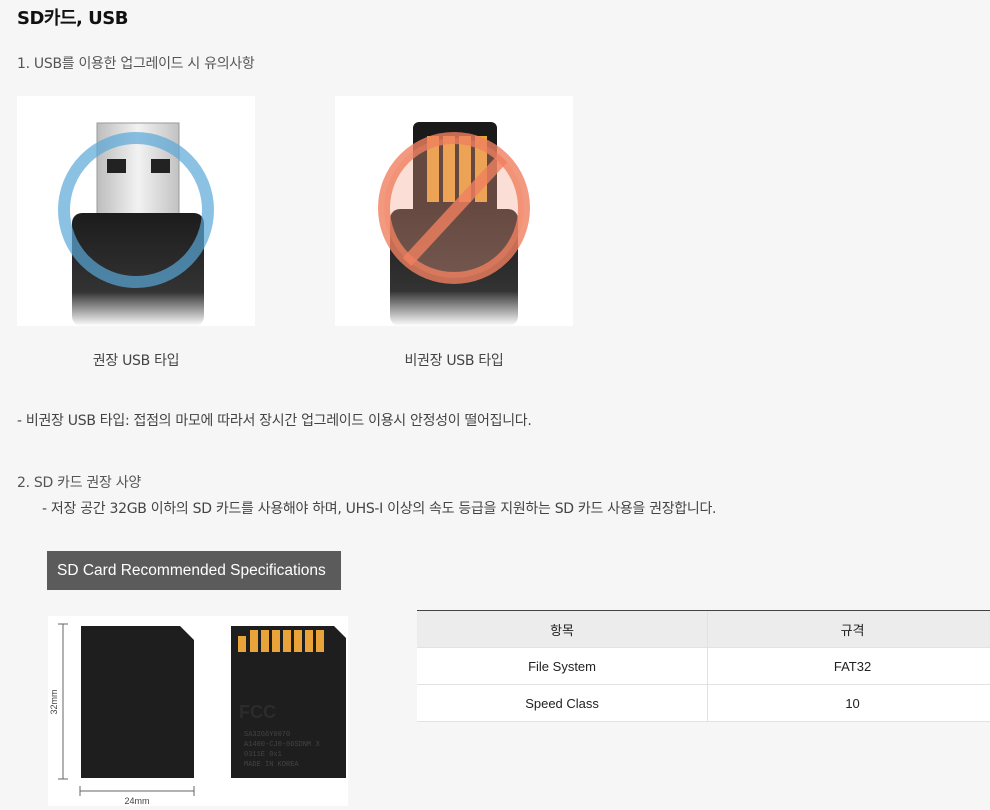 This screenshot has width=990, height=810. Describe the element at coordinates (848, 666) in the screenshot. I see `table-cell: FAT32` at that location.